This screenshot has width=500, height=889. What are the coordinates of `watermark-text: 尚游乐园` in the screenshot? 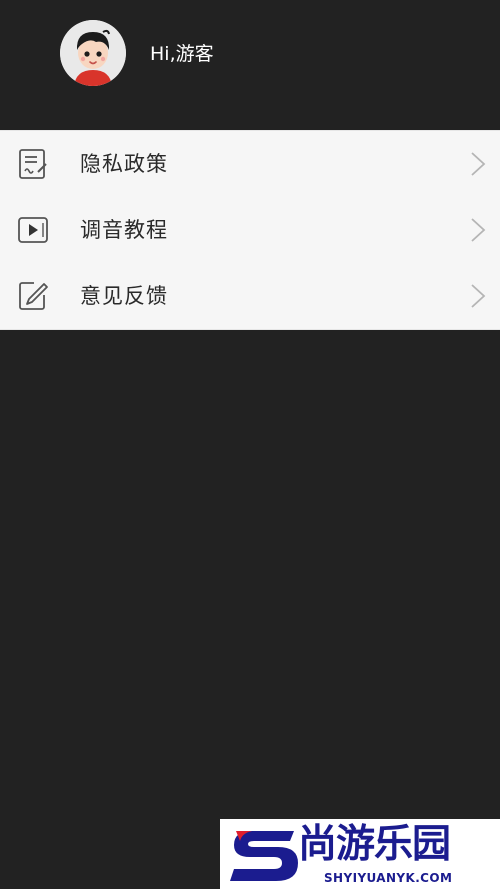 It's located at (374, 844).